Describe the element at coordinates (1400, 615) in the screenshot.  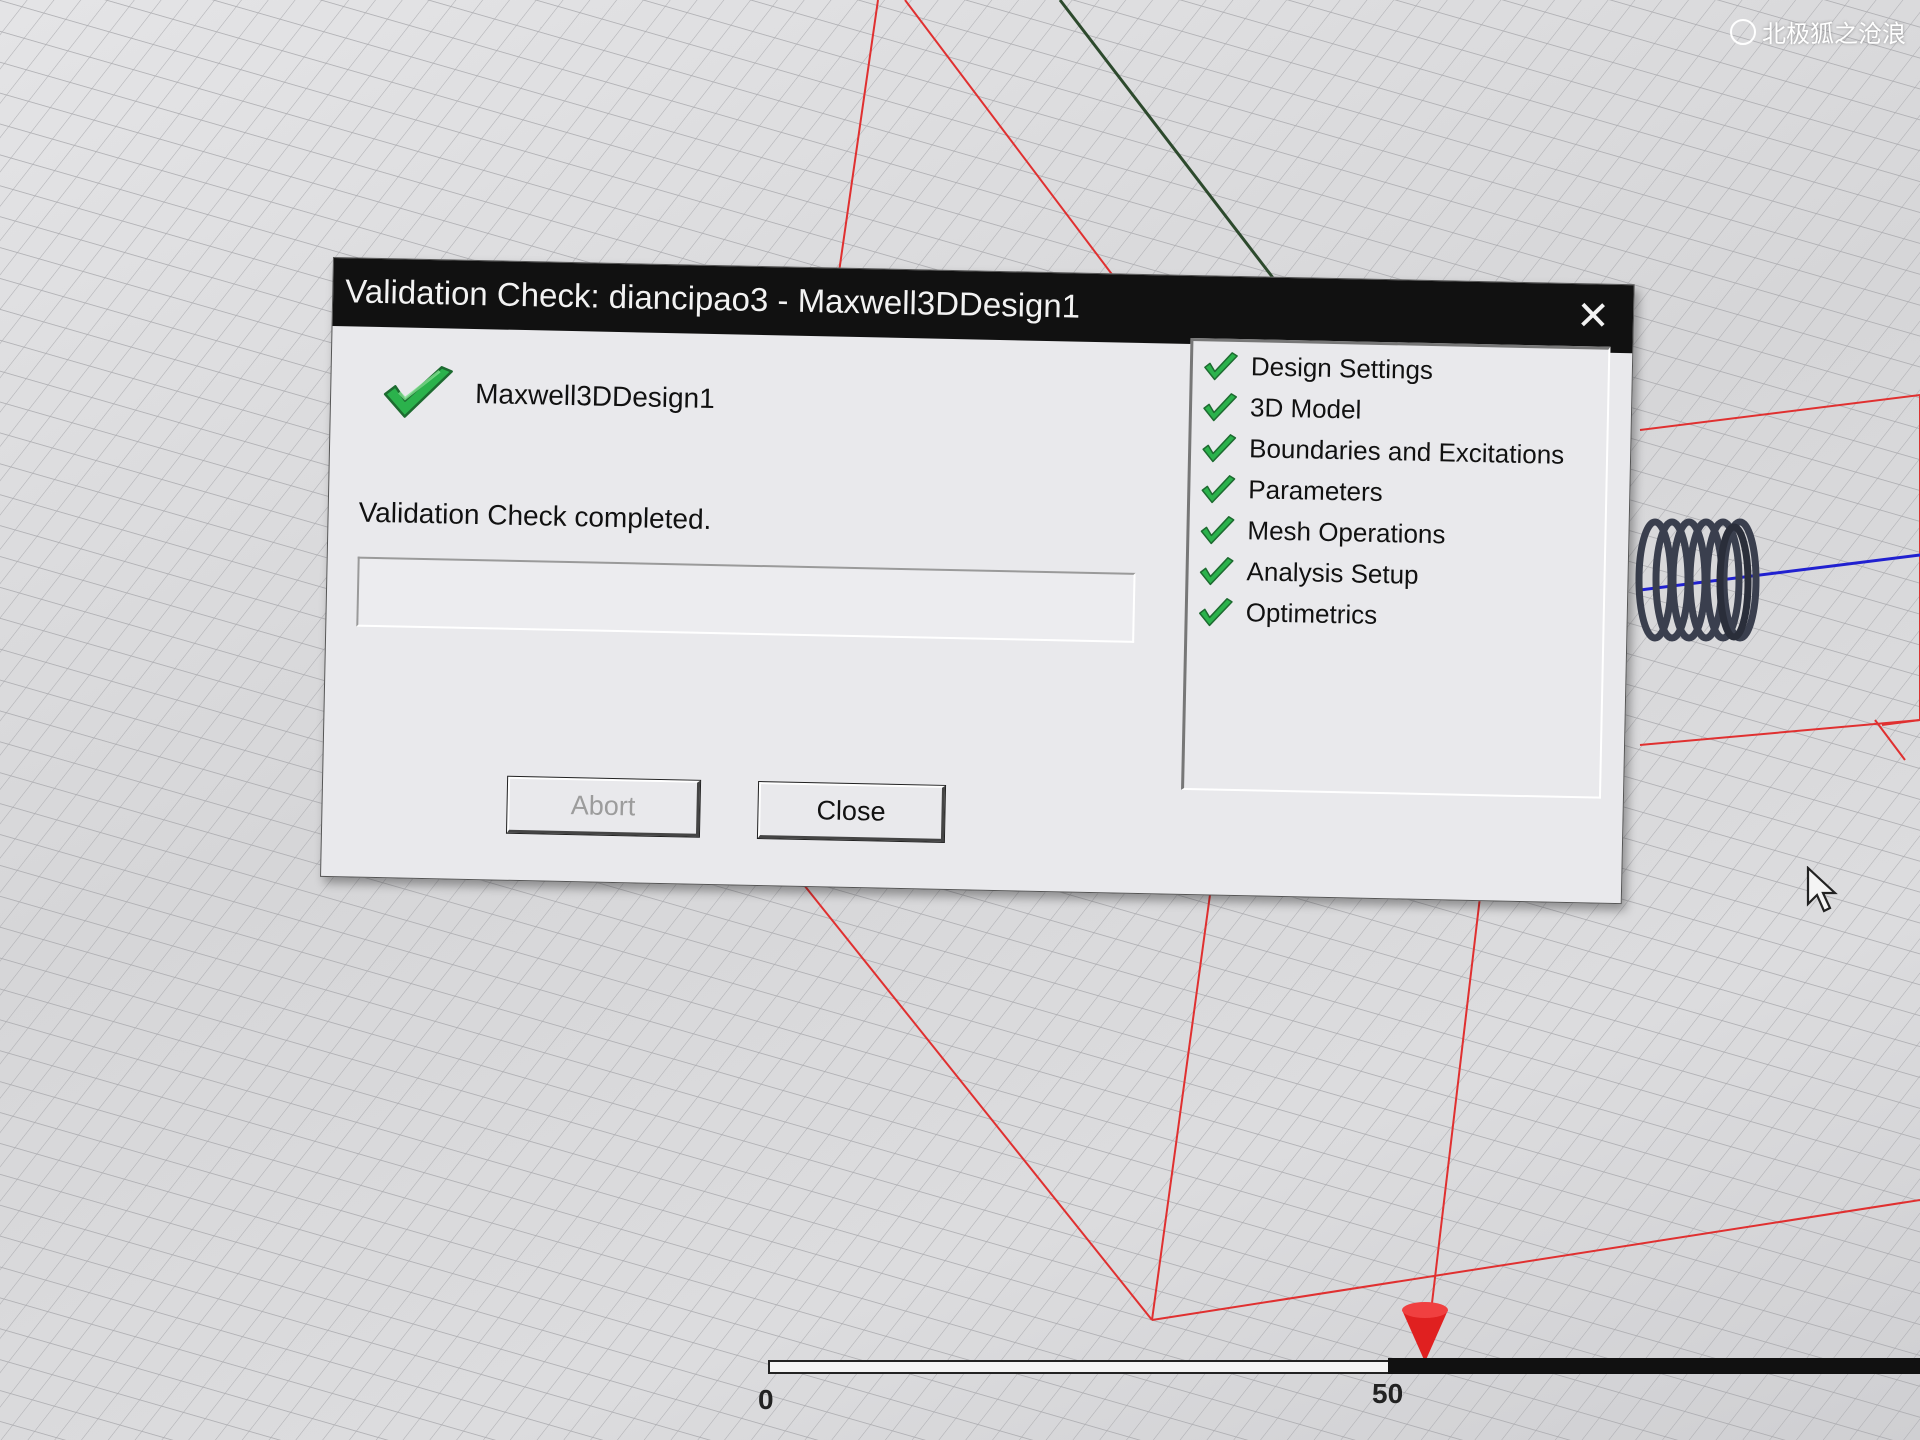
I see `checklist-item: Optimetrics` at that location.